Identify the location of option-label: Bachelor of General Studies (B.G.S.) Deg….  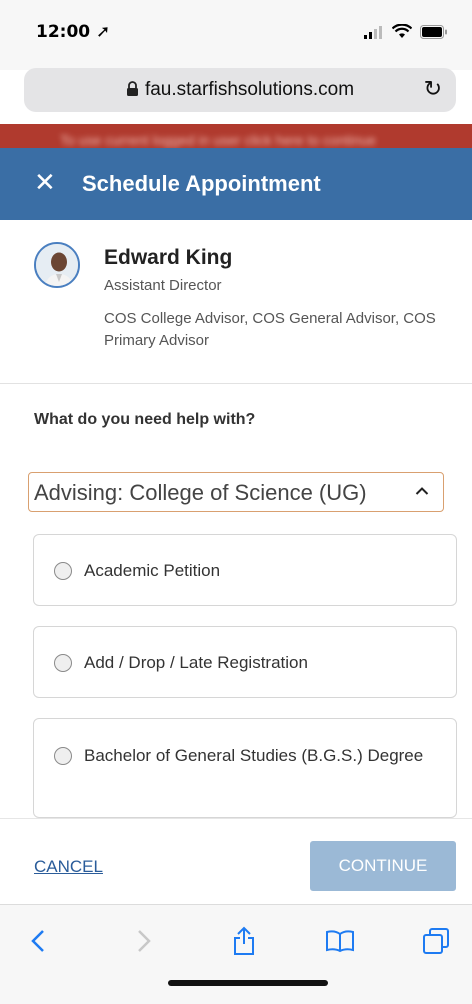
(254, 755).